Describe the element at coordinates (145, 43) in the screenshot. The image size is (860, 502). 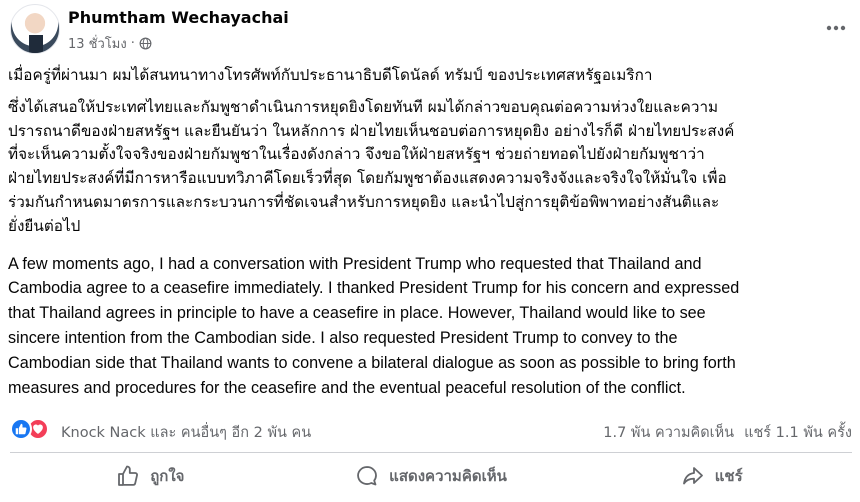
I see `globe-icon` at that location.